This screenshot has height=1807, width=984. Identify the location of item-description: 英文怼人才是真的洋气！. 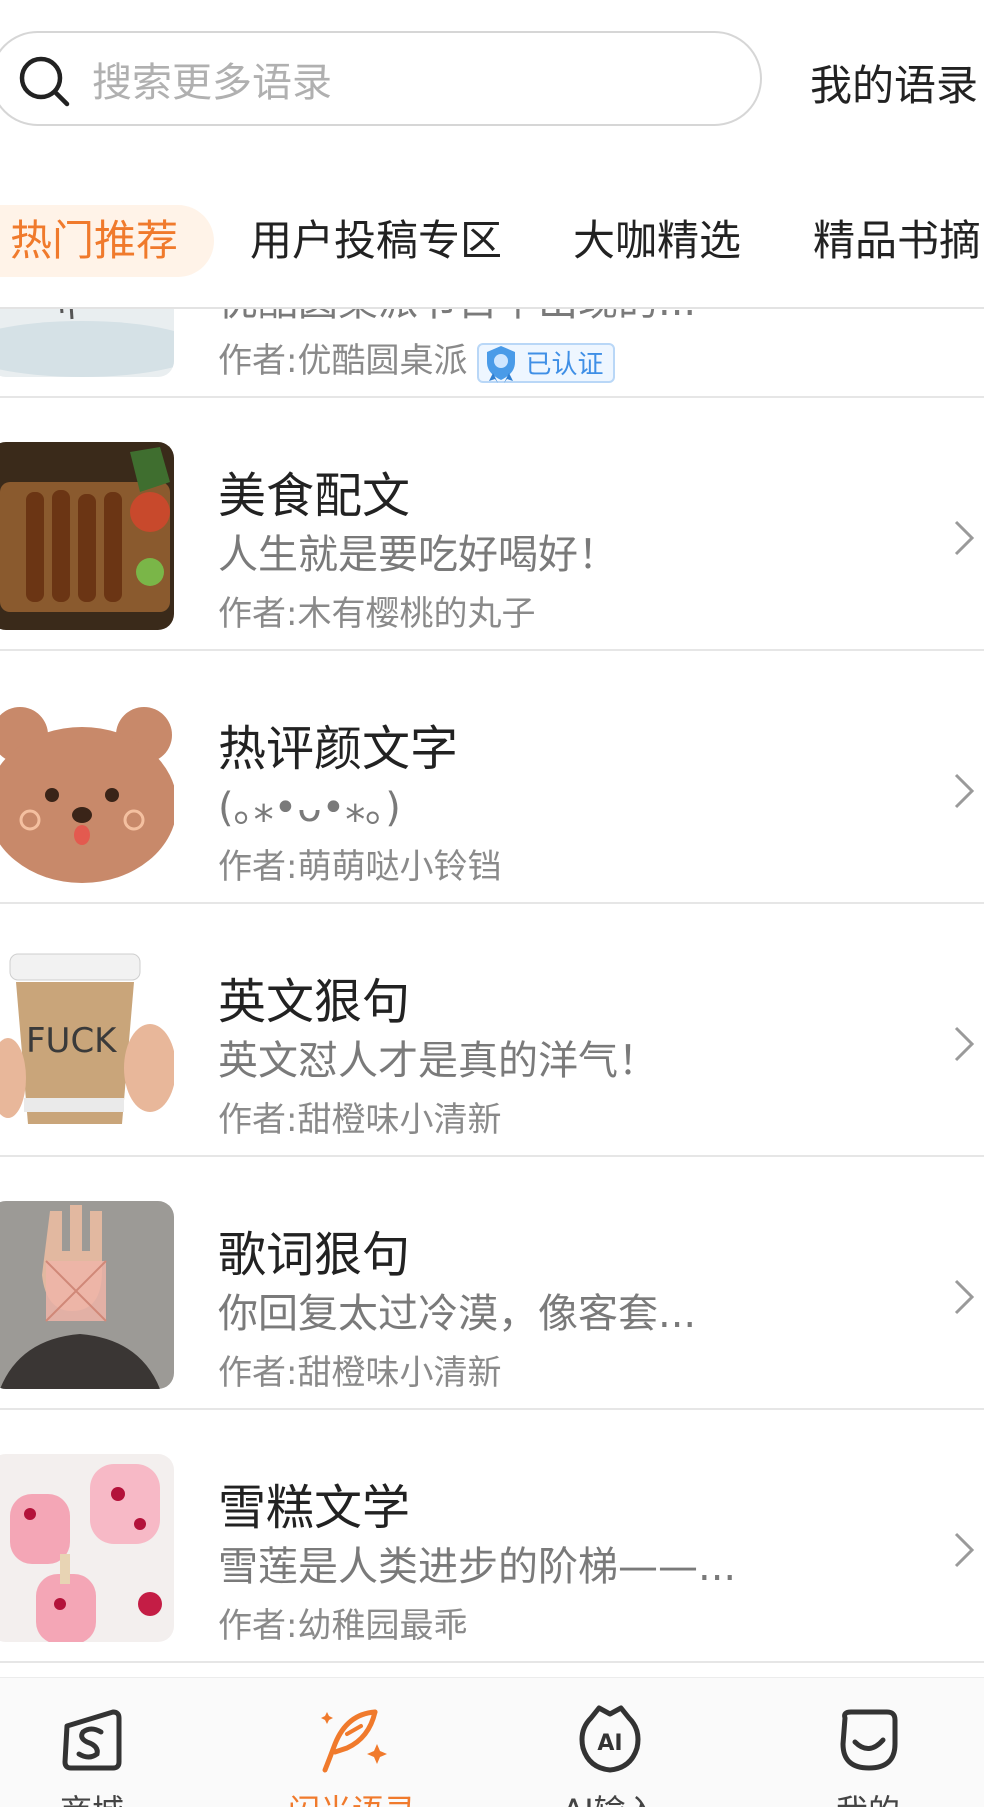
(438, 1061).